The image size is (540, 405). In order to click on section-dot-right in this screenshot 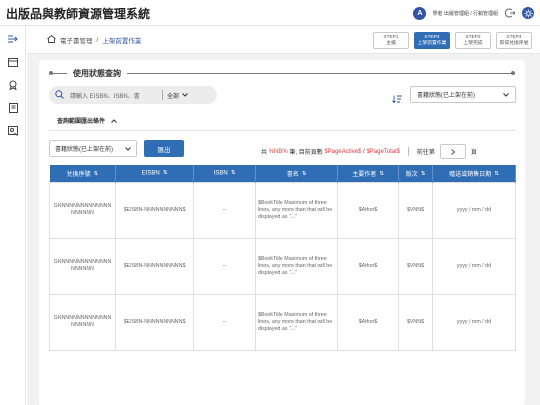, I will do `click(513, 73)`.